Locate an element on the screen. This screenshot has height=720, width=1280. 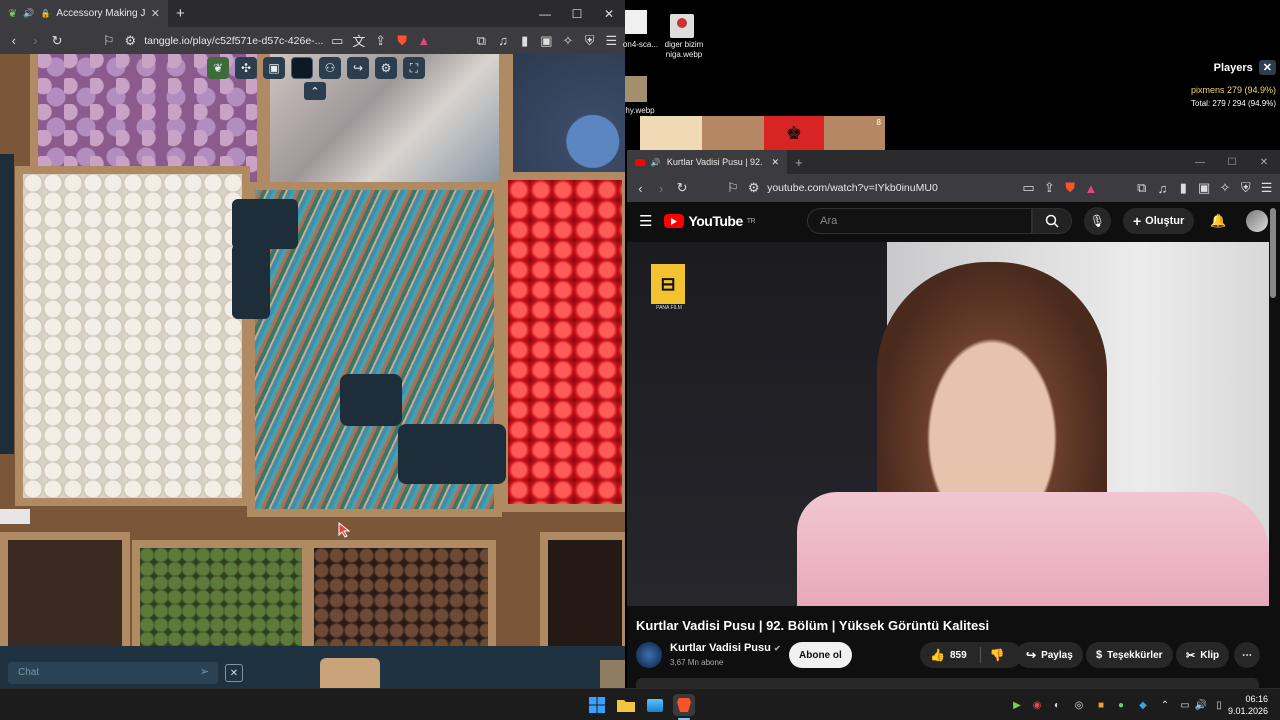
dislike-icon: 👎 is located at coordinates (997, 655).